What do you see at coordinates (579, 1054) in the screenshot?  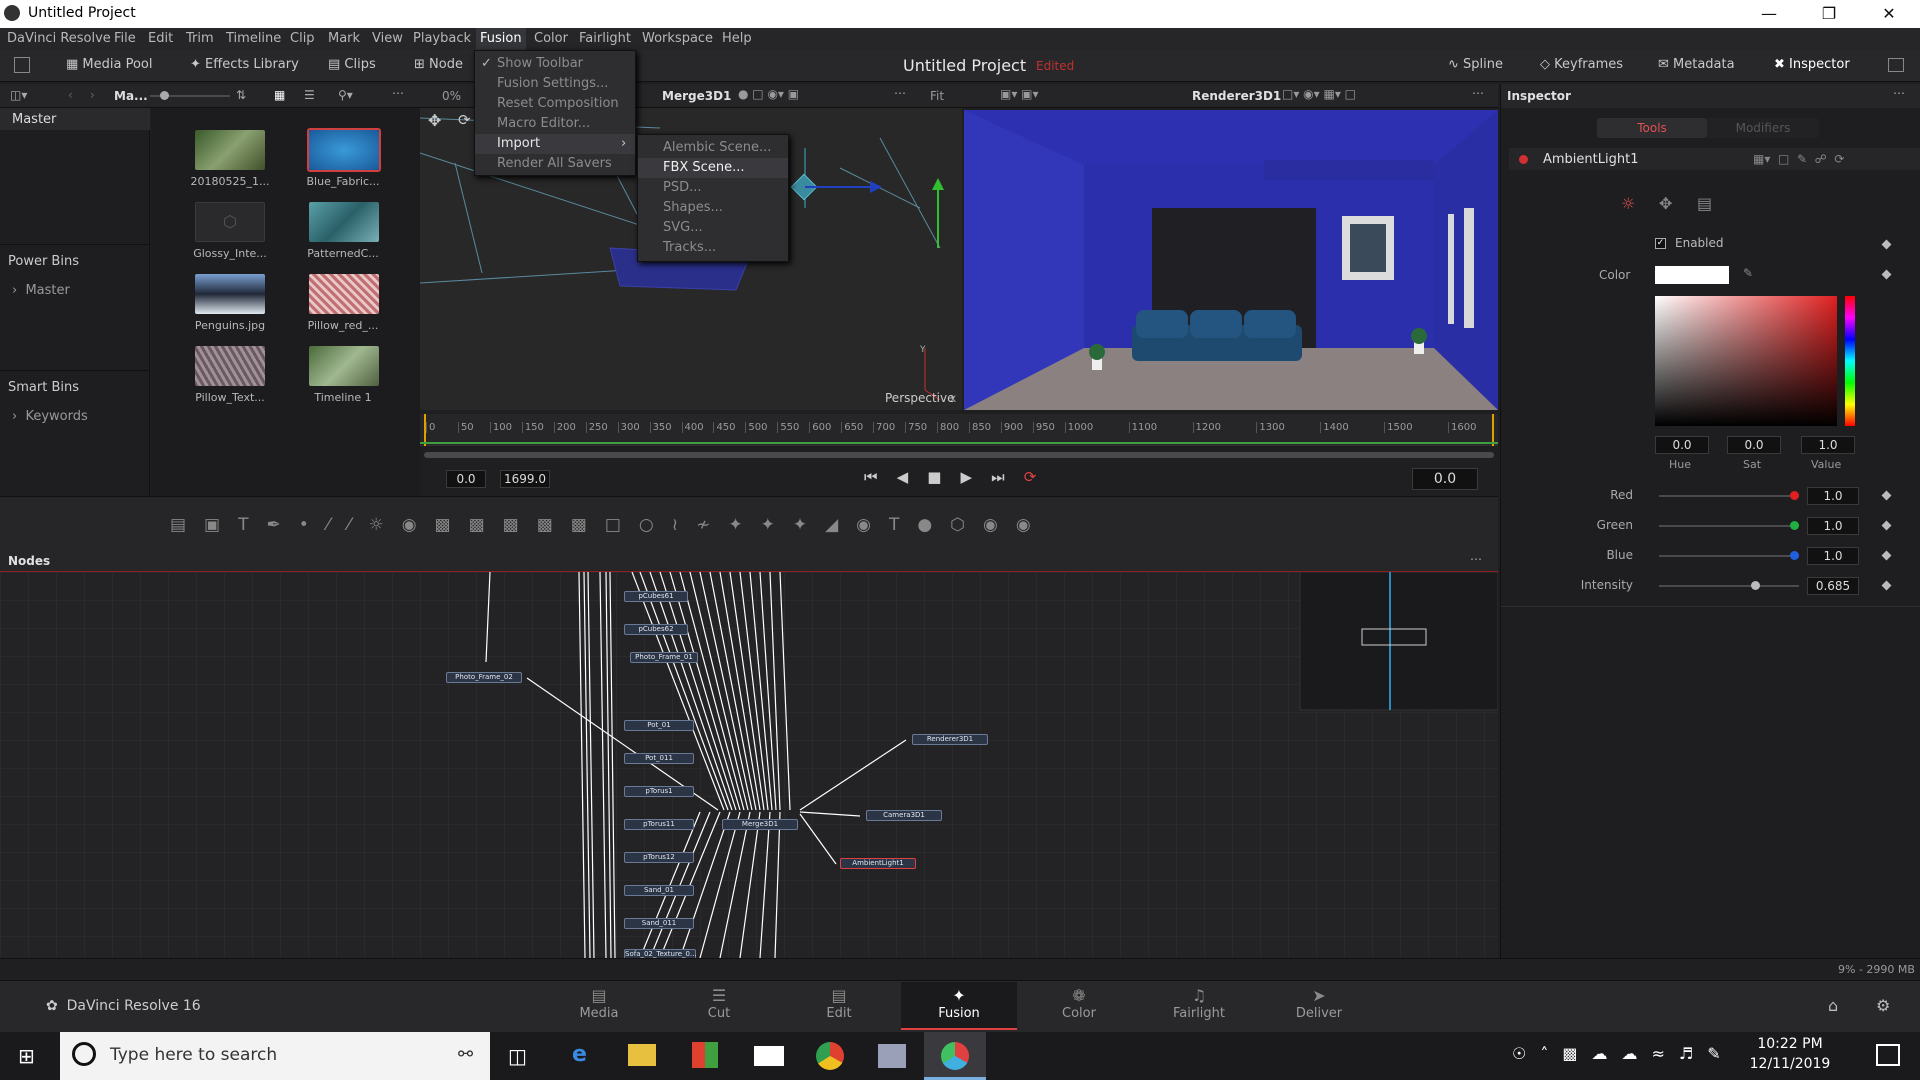 I see `edge-icon: e` at bounding box center [579, 1054].